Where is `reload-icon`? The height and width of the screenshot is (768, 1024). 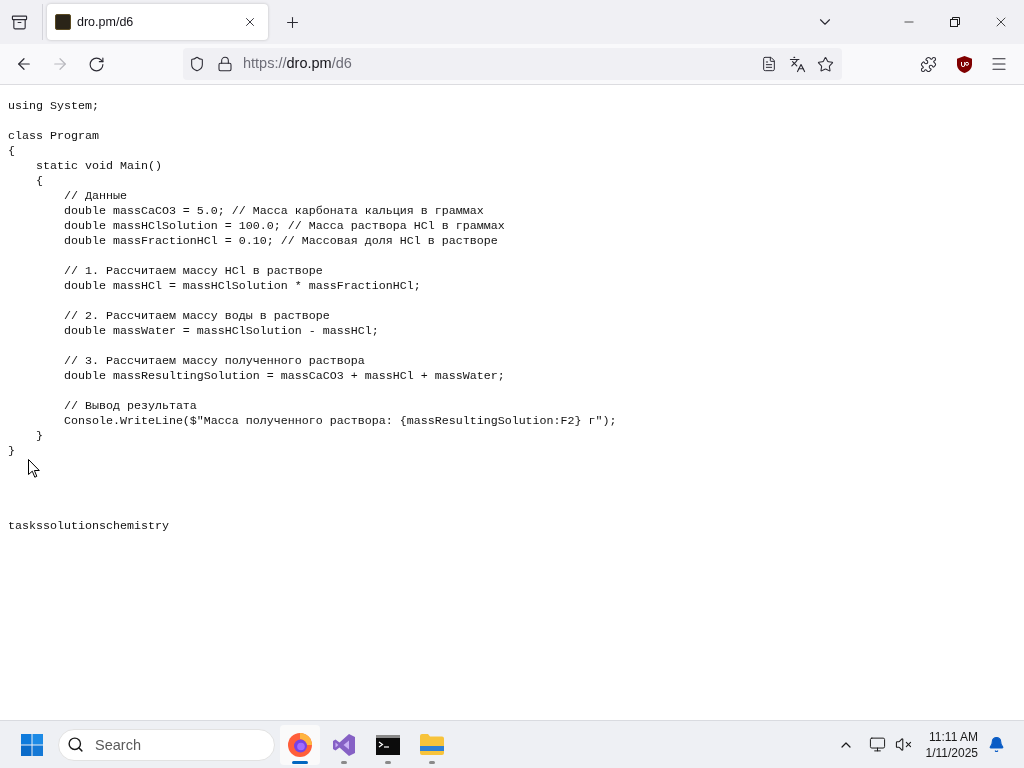
reload-icon is located at coordinates (96, 64).